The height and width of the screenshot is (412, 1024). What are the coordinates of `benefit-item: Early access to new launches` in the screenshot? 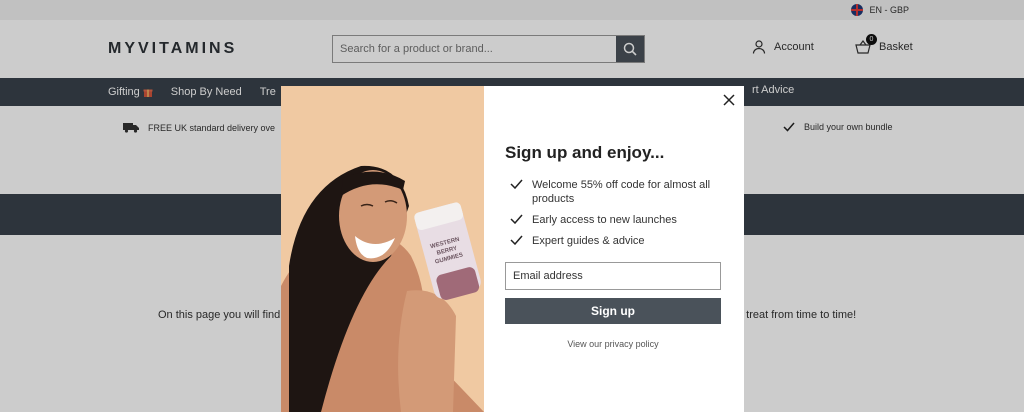 It's located at (617, 220).